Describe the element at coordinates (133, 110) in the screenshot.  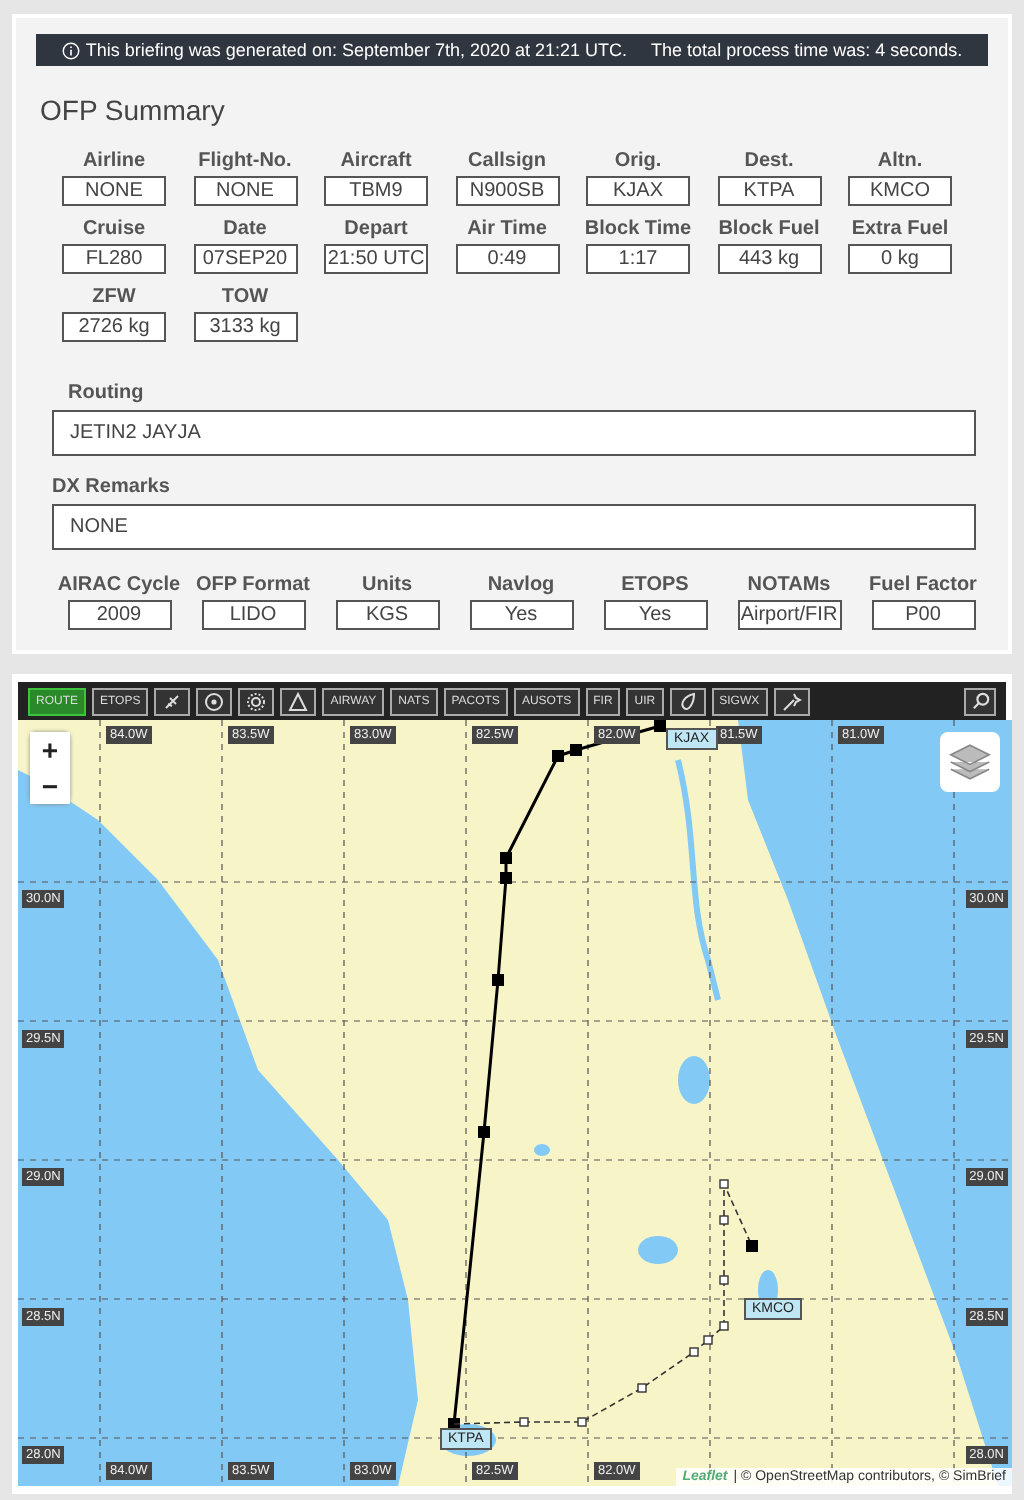
I see `section-title: OFP Summary` at that location.